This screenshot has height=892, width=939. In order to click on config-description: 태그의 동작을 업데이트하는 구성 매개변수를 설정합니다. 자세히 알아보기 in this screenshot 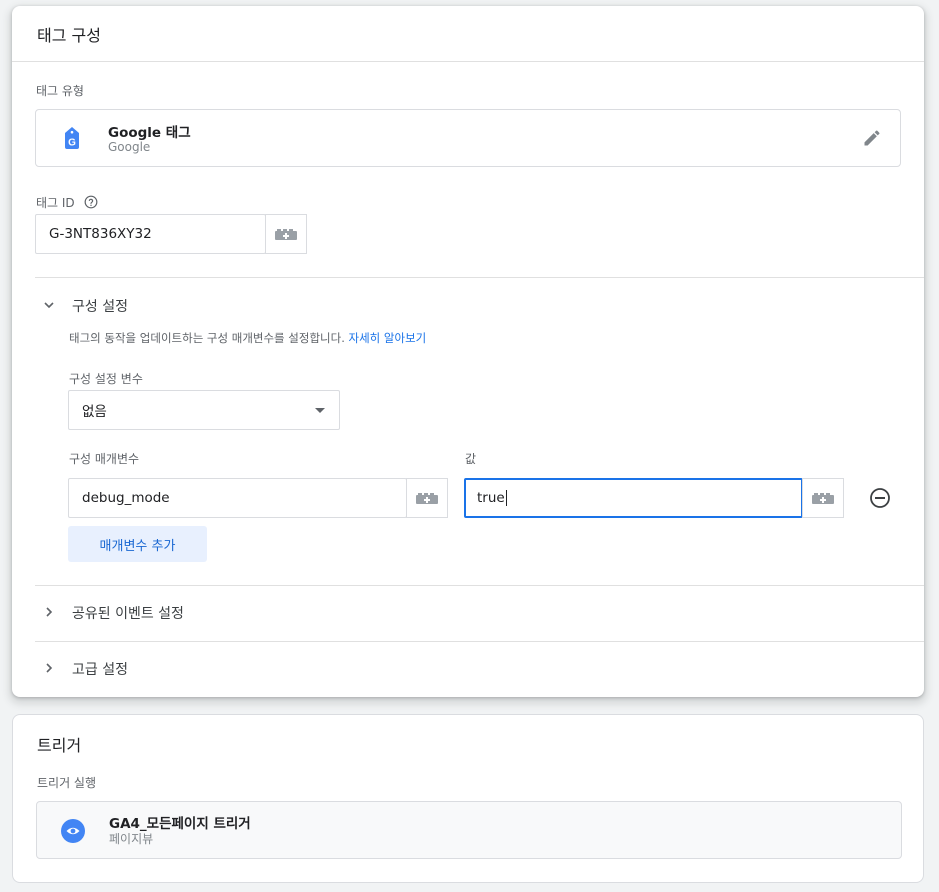, I will do `click(247, 338)`.